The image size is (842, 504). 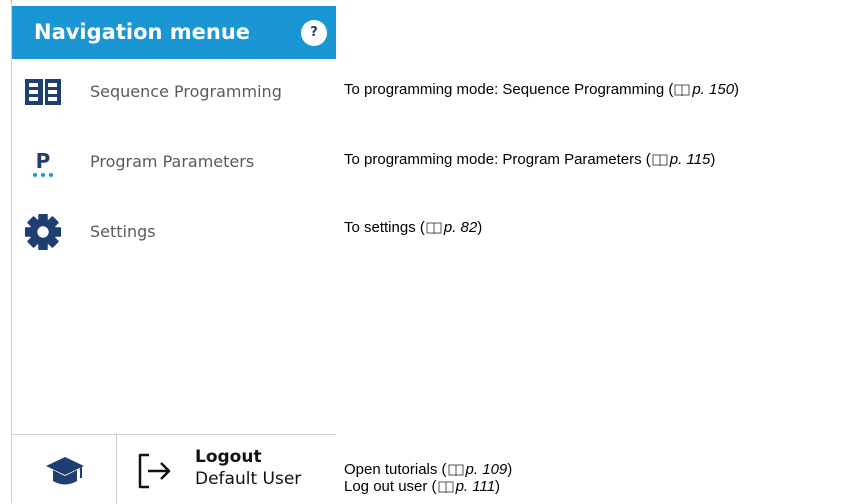 What do you see at coordinates (123, 231) in the screenshot?
I see `menu-item-label: Settings` at bounding box center [123, 231].